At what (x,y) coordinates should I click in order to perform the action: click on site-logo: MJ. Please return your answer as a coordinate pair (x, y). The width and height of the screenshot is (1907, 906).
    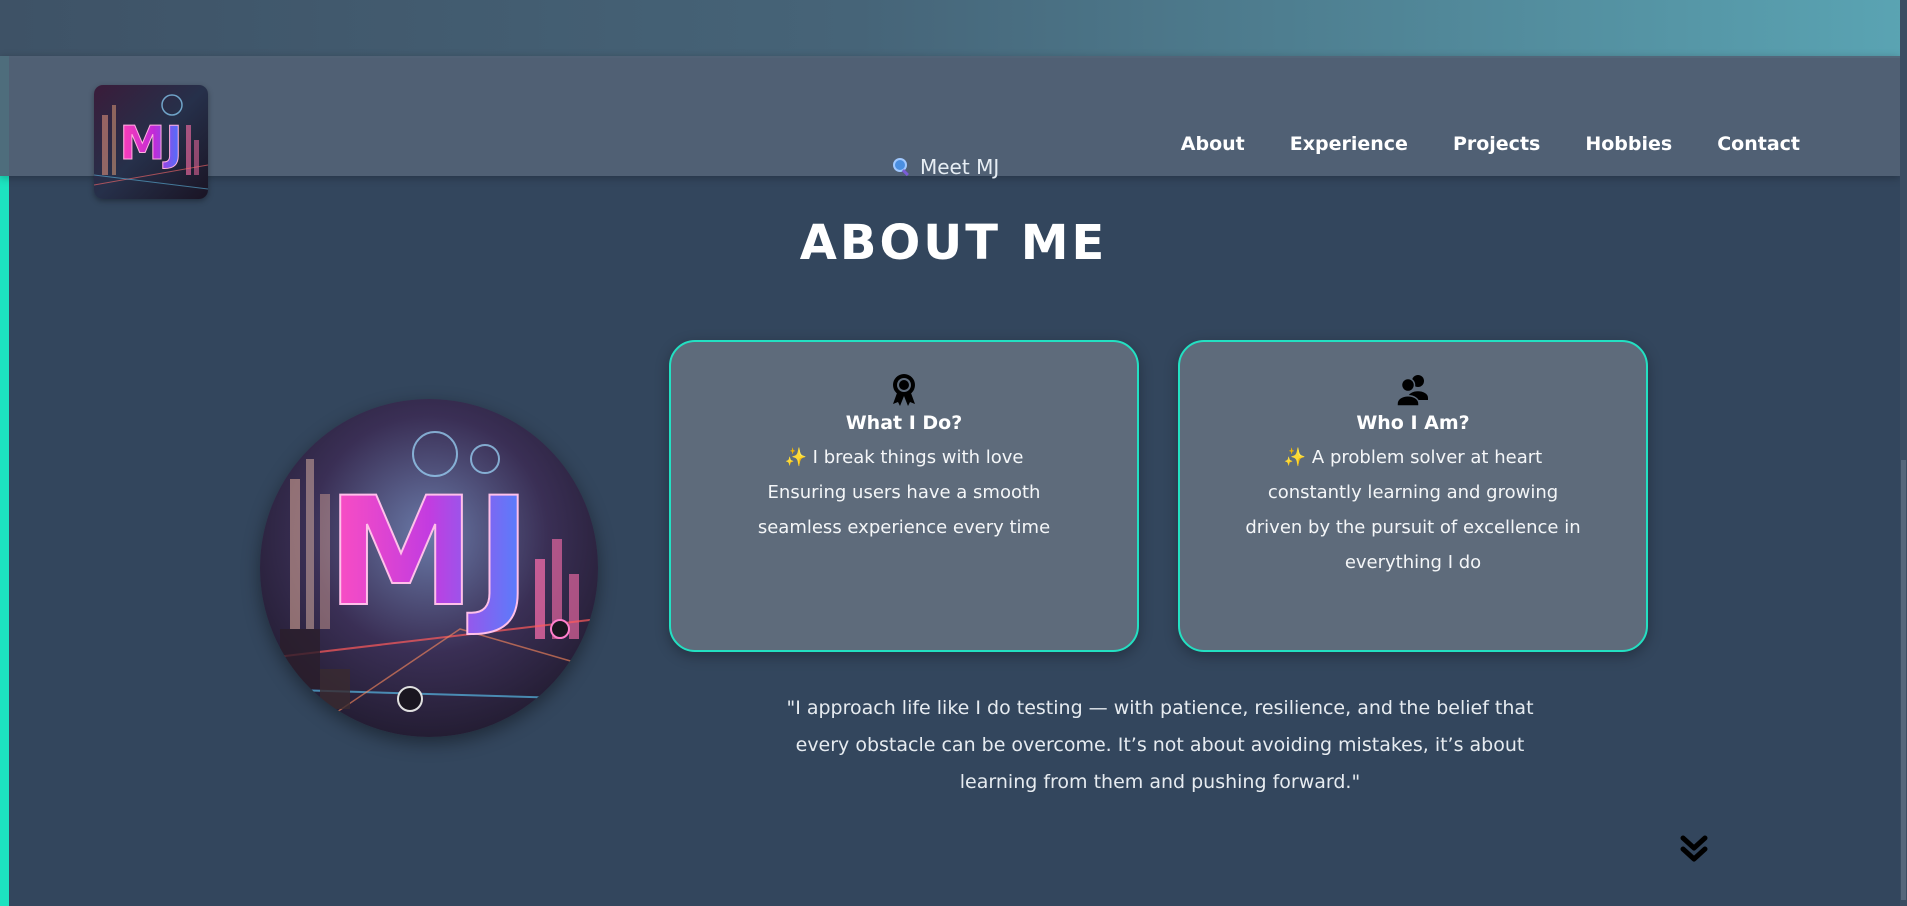
    Looking at the image, I should click on (151, 142).